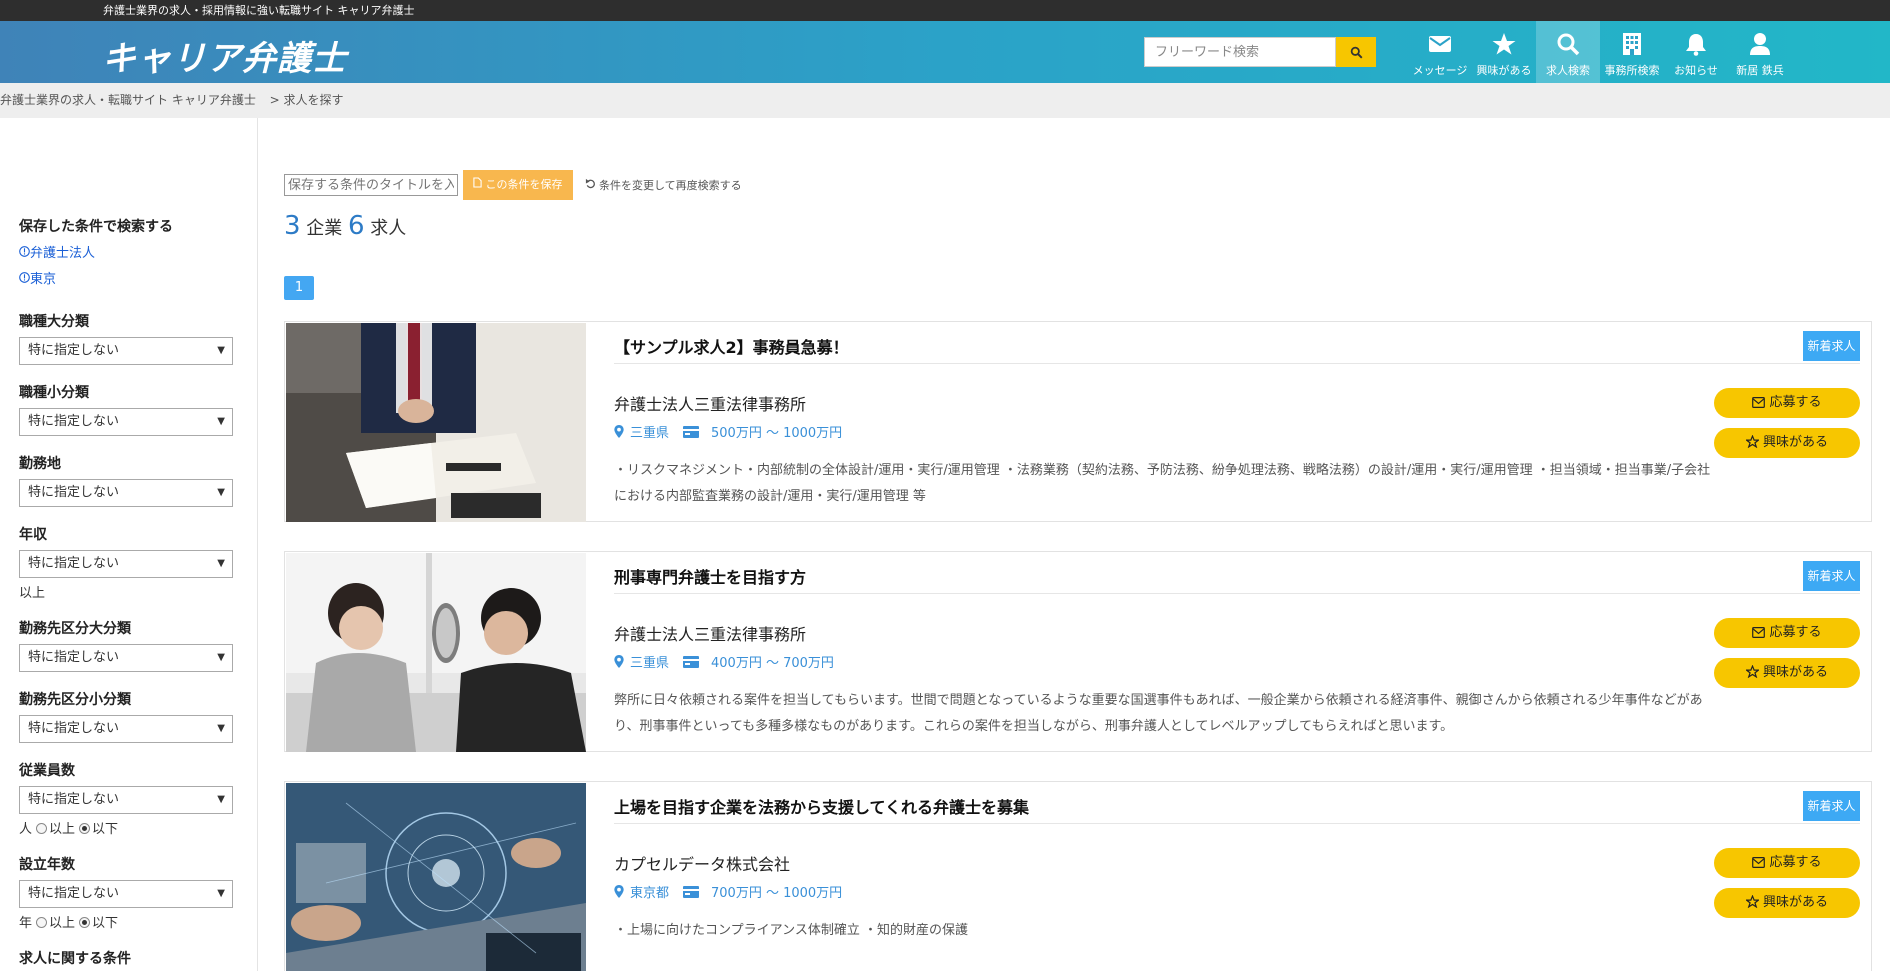 This screenshot has width=1890, height=971. Describe the element at coordinates (126, 422) in the screenshot. I see `job-category-minor-select: 特に指定しない ▼` at that location.